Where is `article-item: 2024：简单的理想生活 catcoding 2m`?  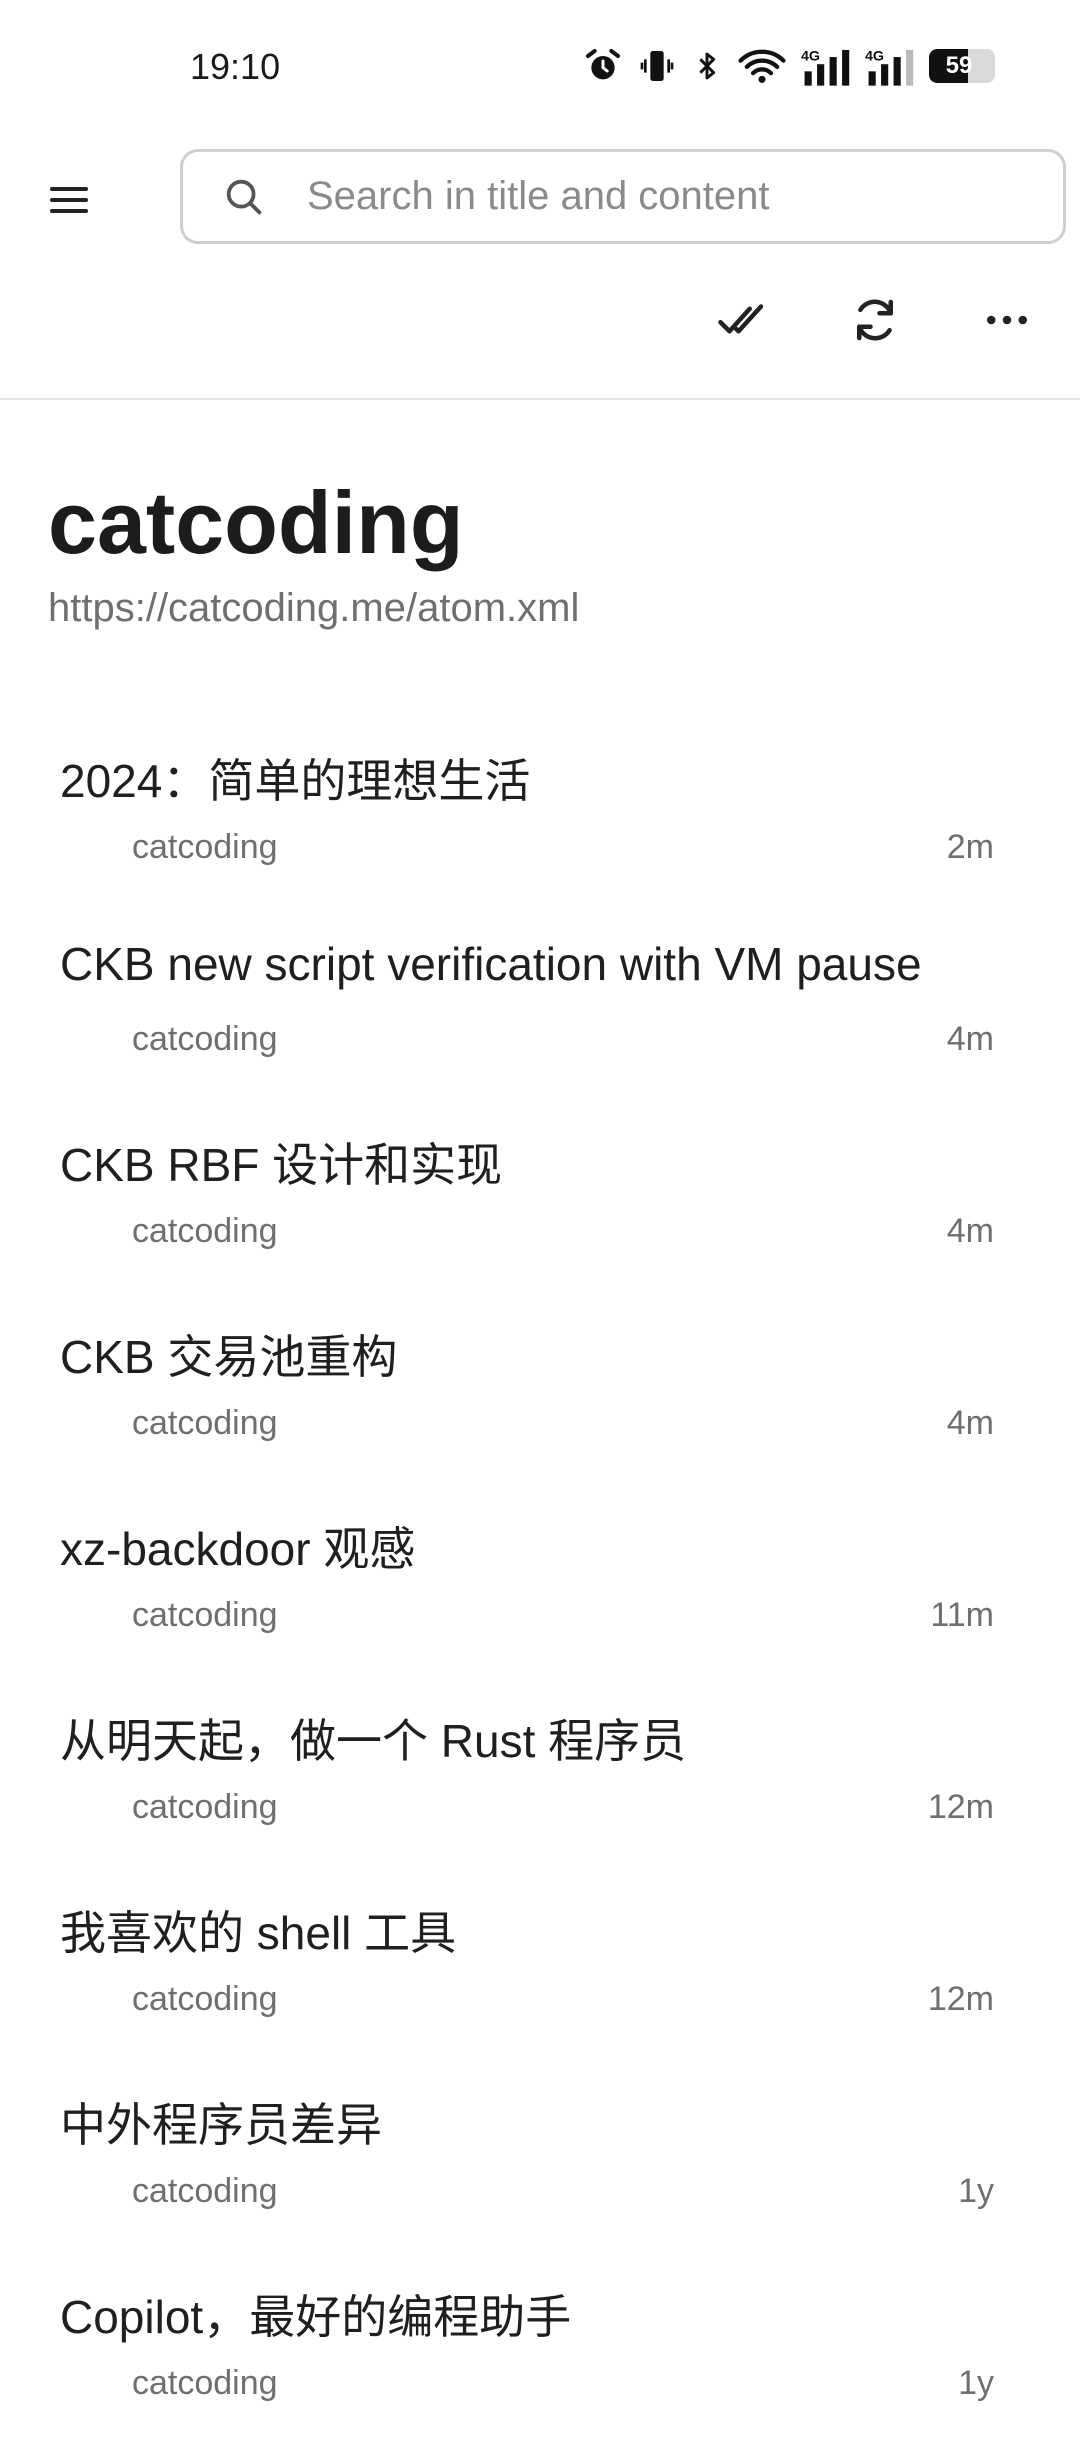
article-item: 2024：简单的理想生活 catcoding 2m is located at coordinates (540, 816).